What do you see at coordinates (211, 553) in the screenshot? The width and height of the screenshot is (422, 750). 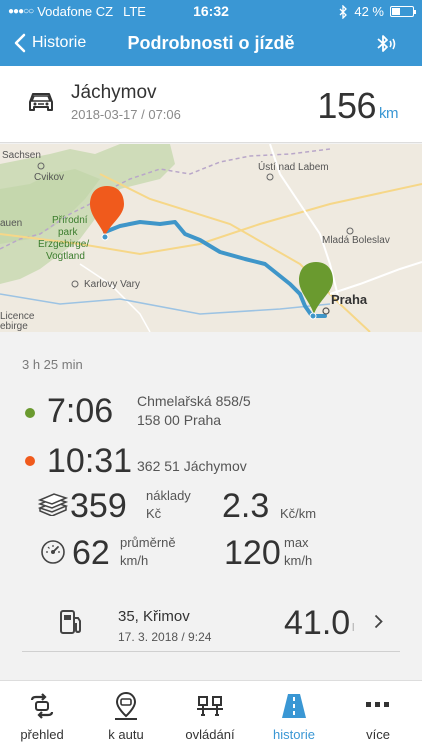 I see `speed-row: 62 průměrně km/h 120 max km/h` at bounding box center [211, 553].